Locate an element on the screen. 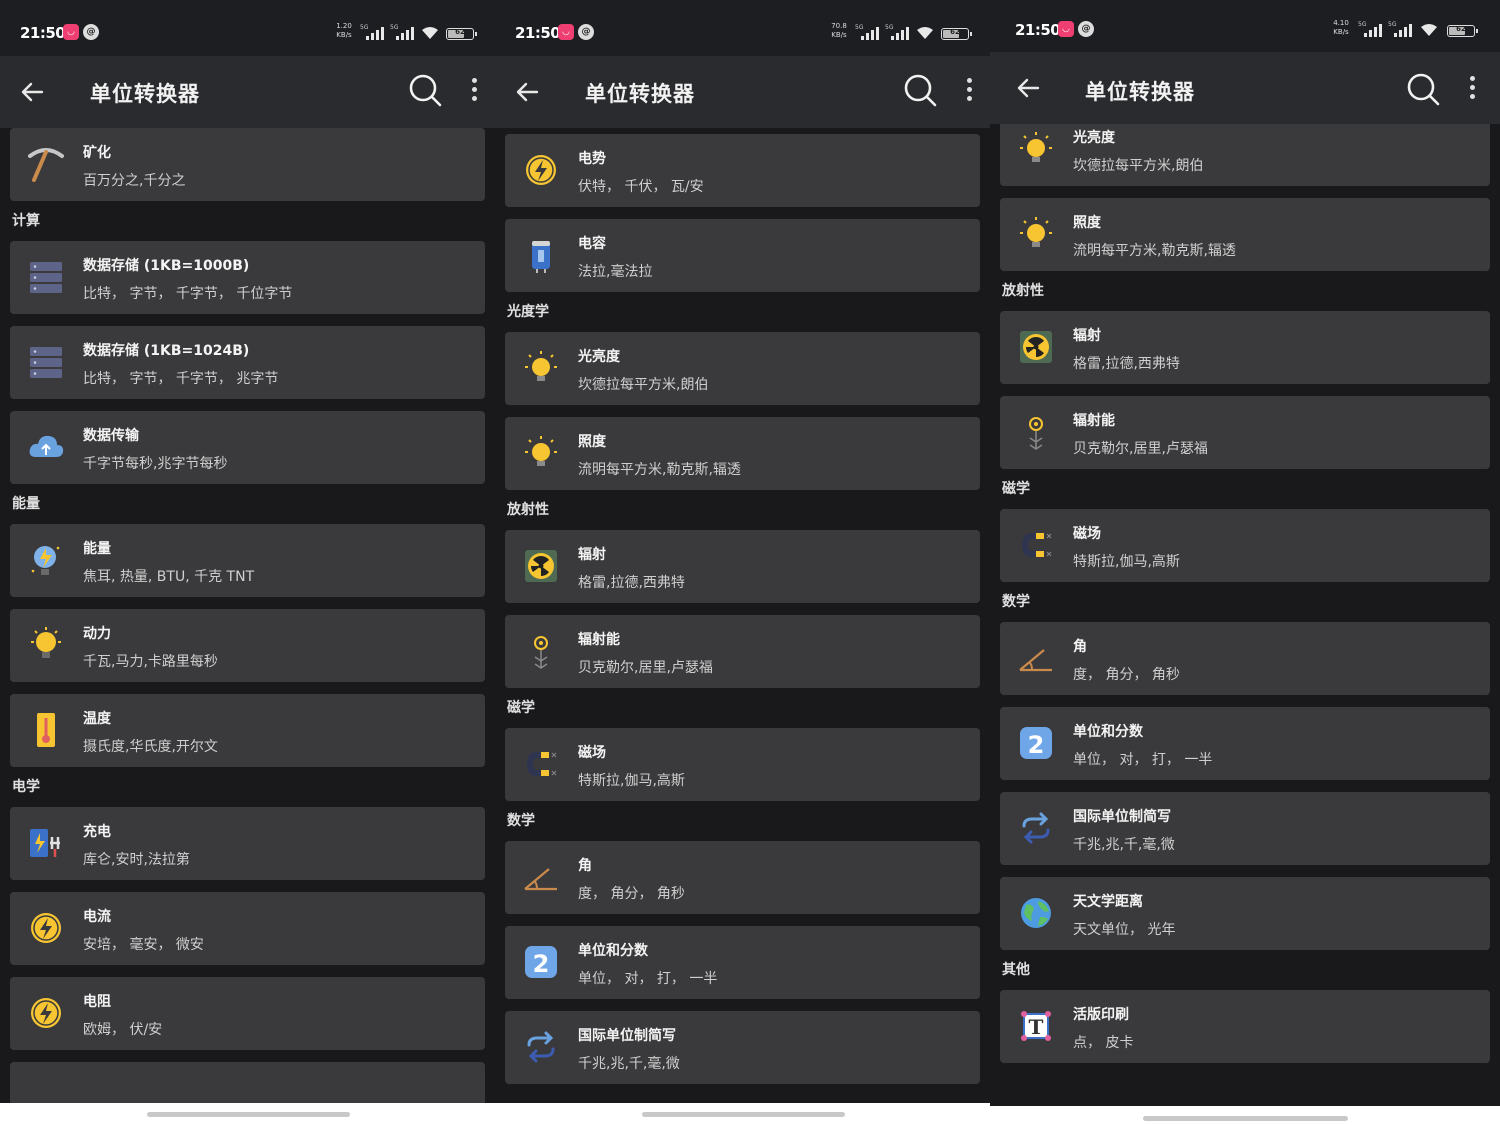  energy-bulb-icon is located at coordinates (46, 560).